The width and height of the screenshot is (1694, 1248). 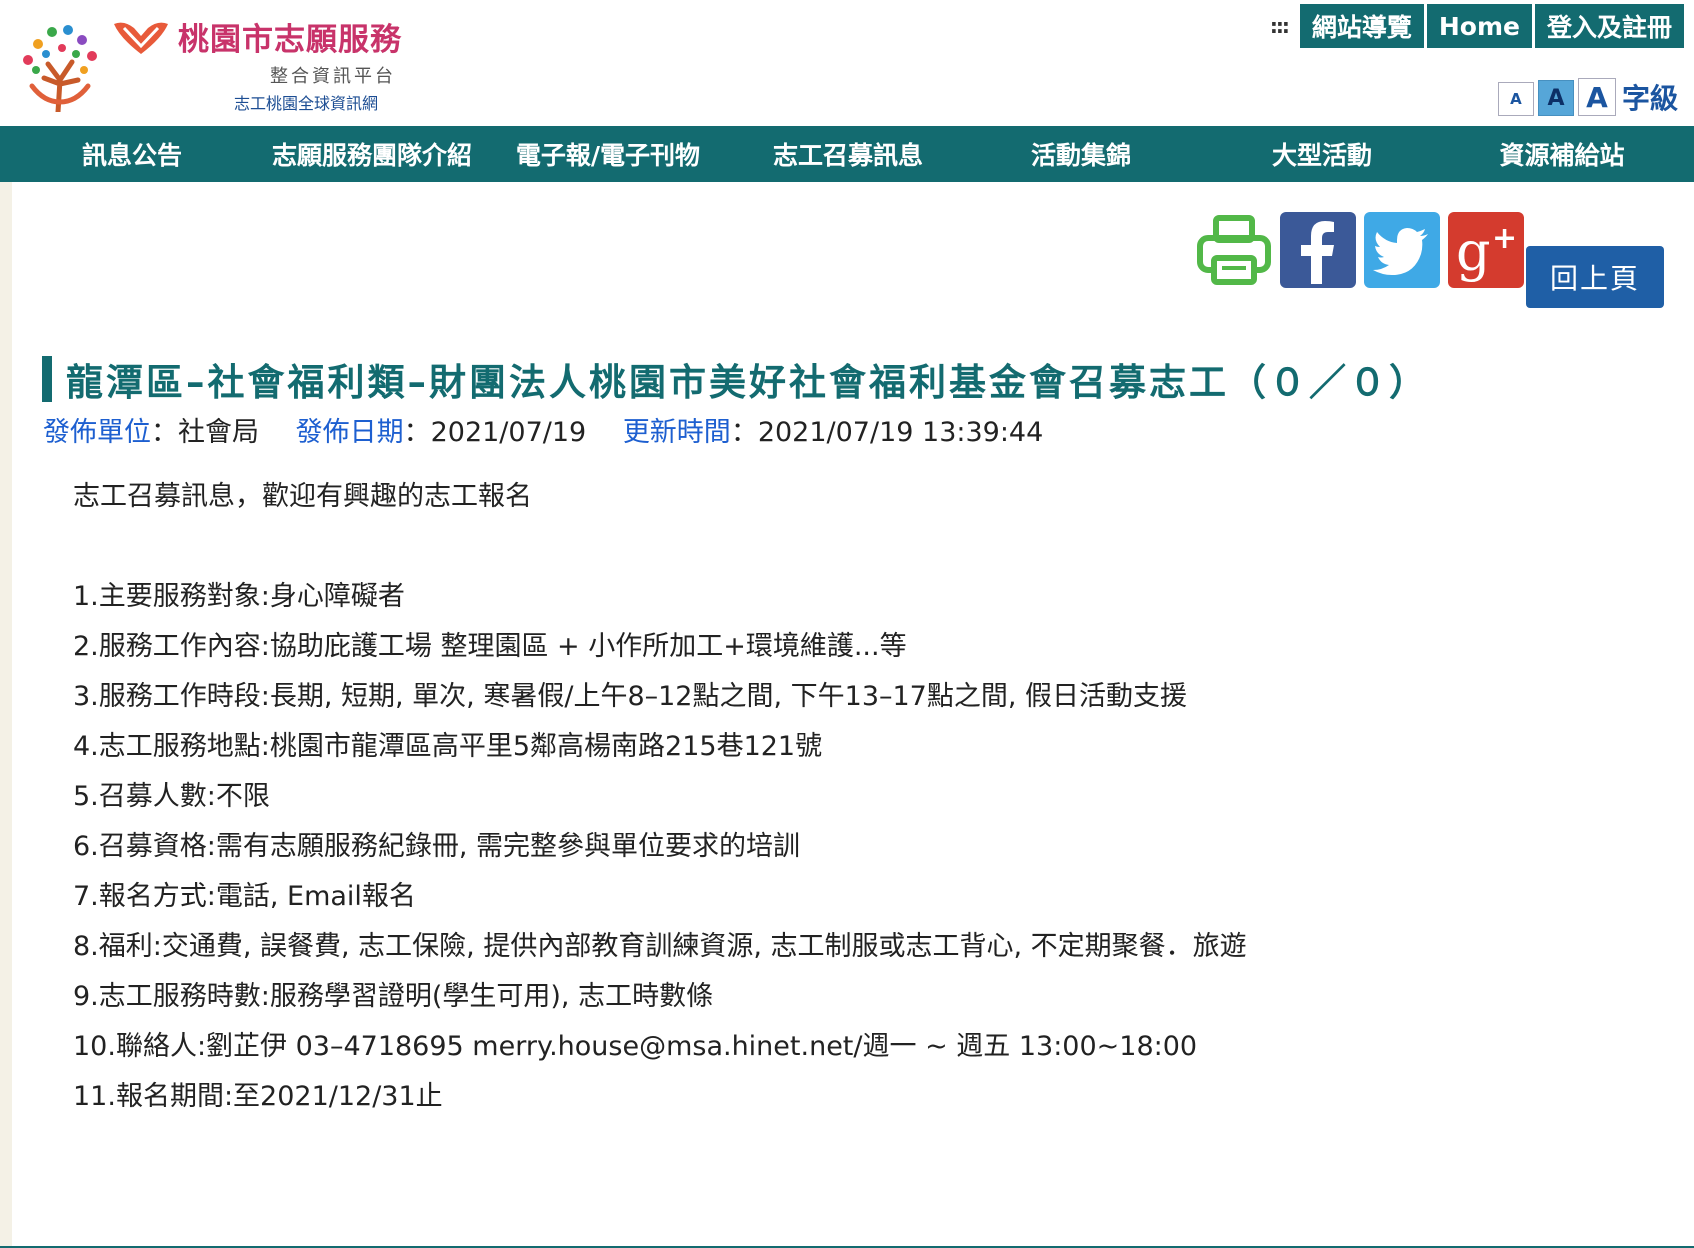 I want to click on list-item: 7.報名方式:電話, Email報名, so click(x=244, y=896).